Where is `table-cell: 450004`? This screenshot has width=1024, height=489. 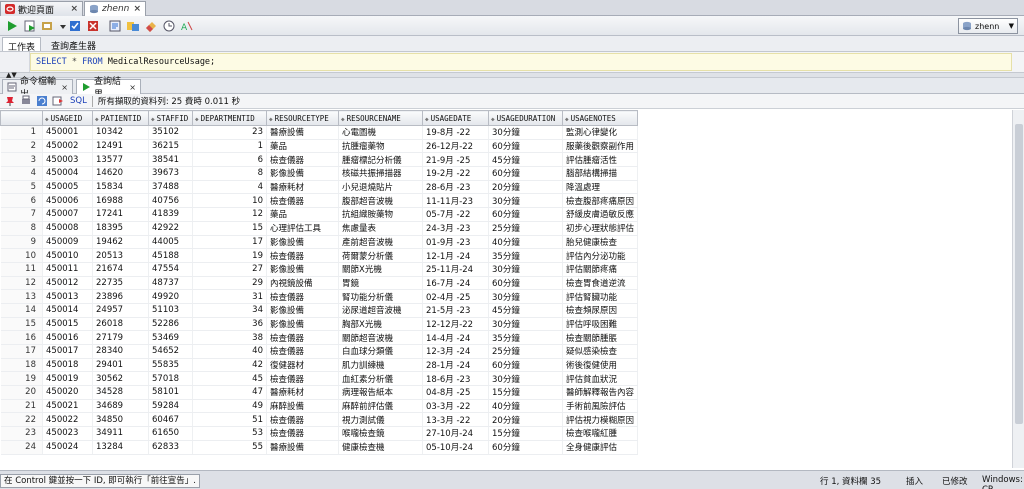
table-cell: 450004 is located at coordinates (67, 173).